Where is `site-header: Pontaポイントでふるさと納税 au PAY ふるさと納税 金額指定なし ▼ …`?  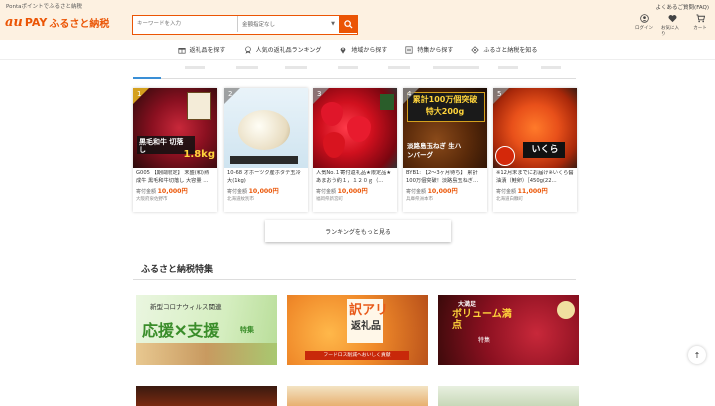
site-header: Pontaポイントでふるさと納税 au PAY ふるさと納税 金額指定なし ▼ … is located at coordinates (357, 20).